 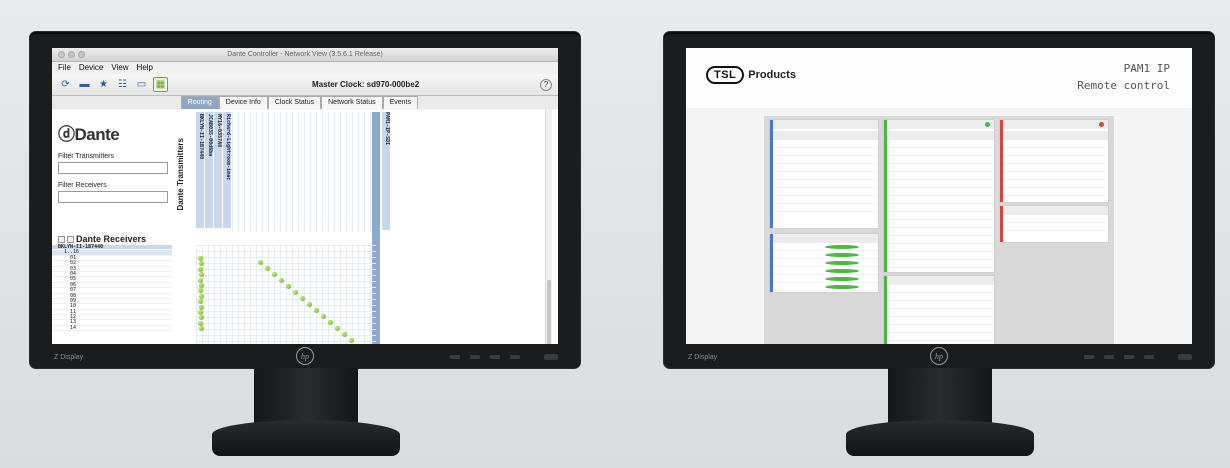 What do you see at coordinates (64, 68) in the screenshot?
I see `menu-file: File` at bounding box center [64, 68].